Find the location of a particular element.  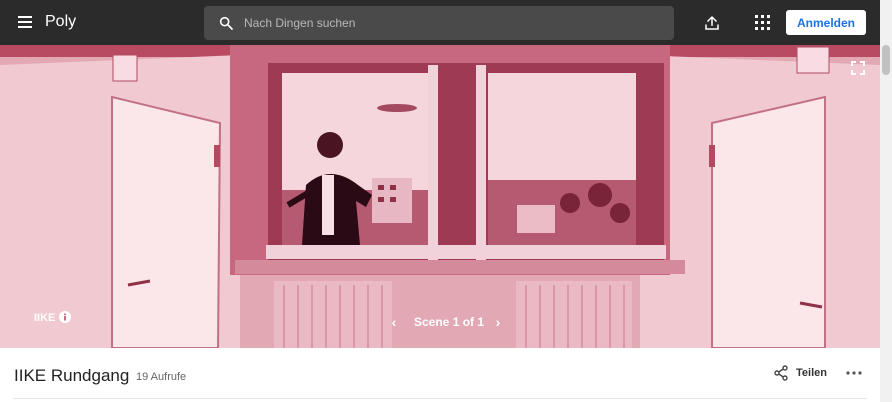

search-input is located at coordinates (454, 23).